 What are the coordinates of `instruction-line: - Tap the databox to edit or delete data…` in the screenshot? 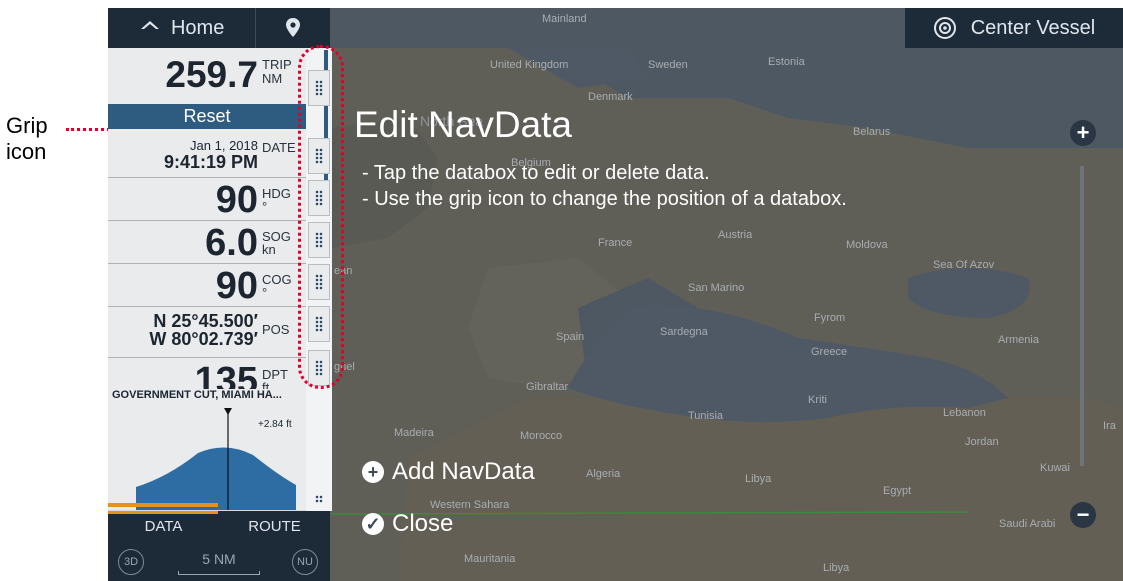 It's located at (536, 173).